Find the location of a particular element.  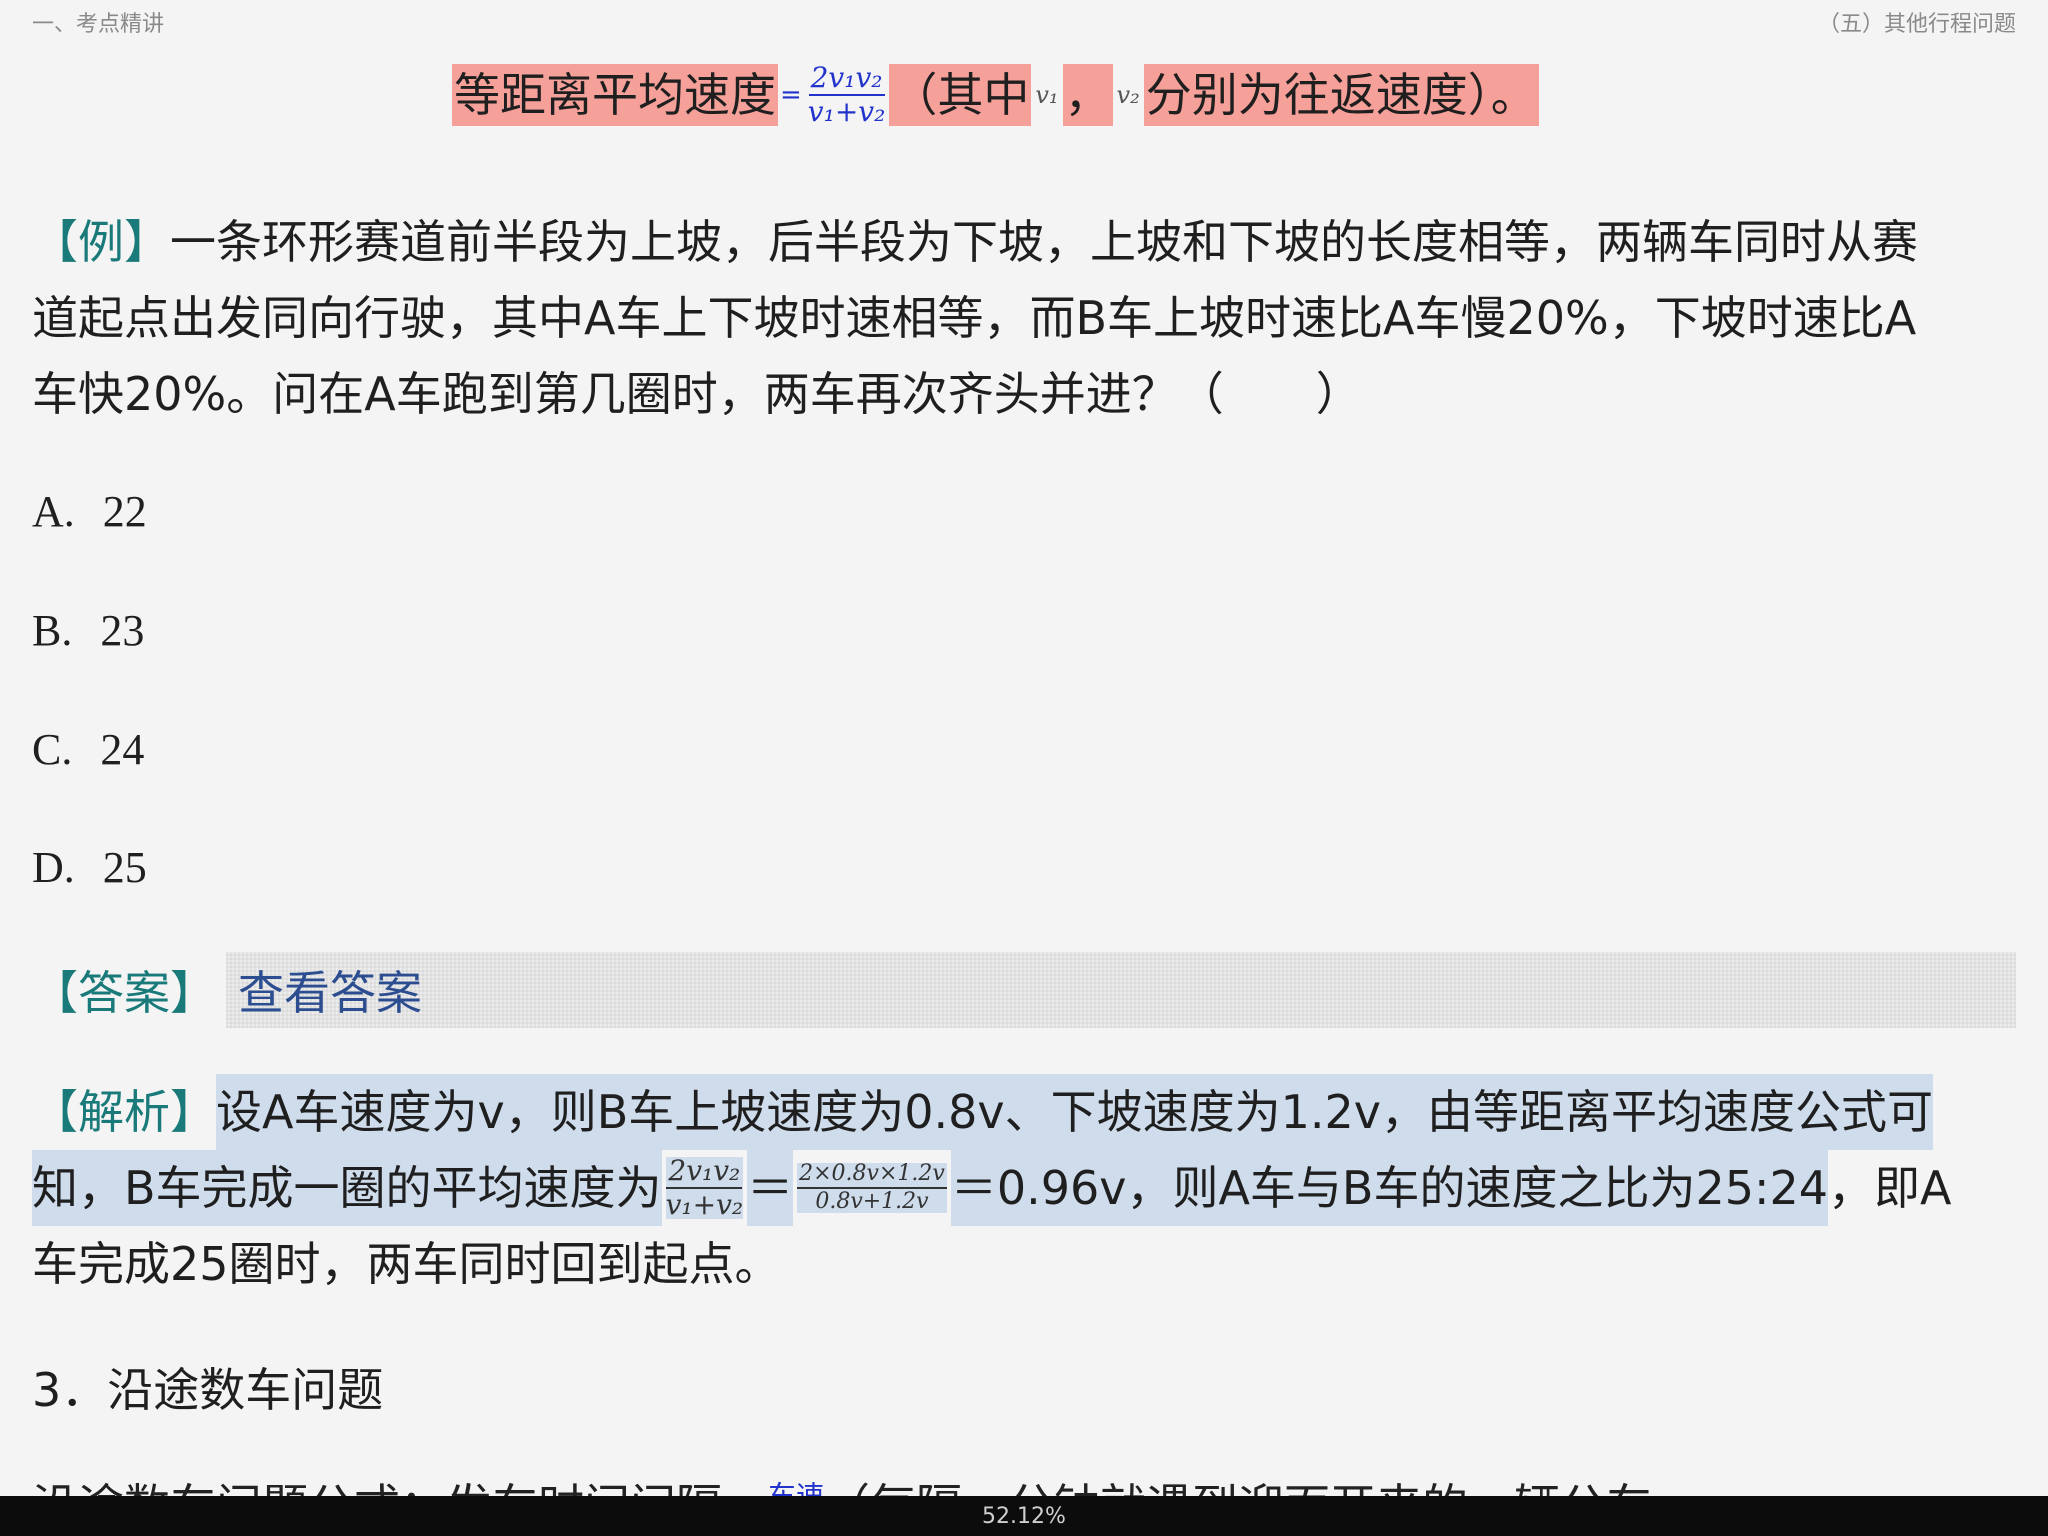

formula-rest: 分别为往返速度）。 is located at coordinates (1341, 95).